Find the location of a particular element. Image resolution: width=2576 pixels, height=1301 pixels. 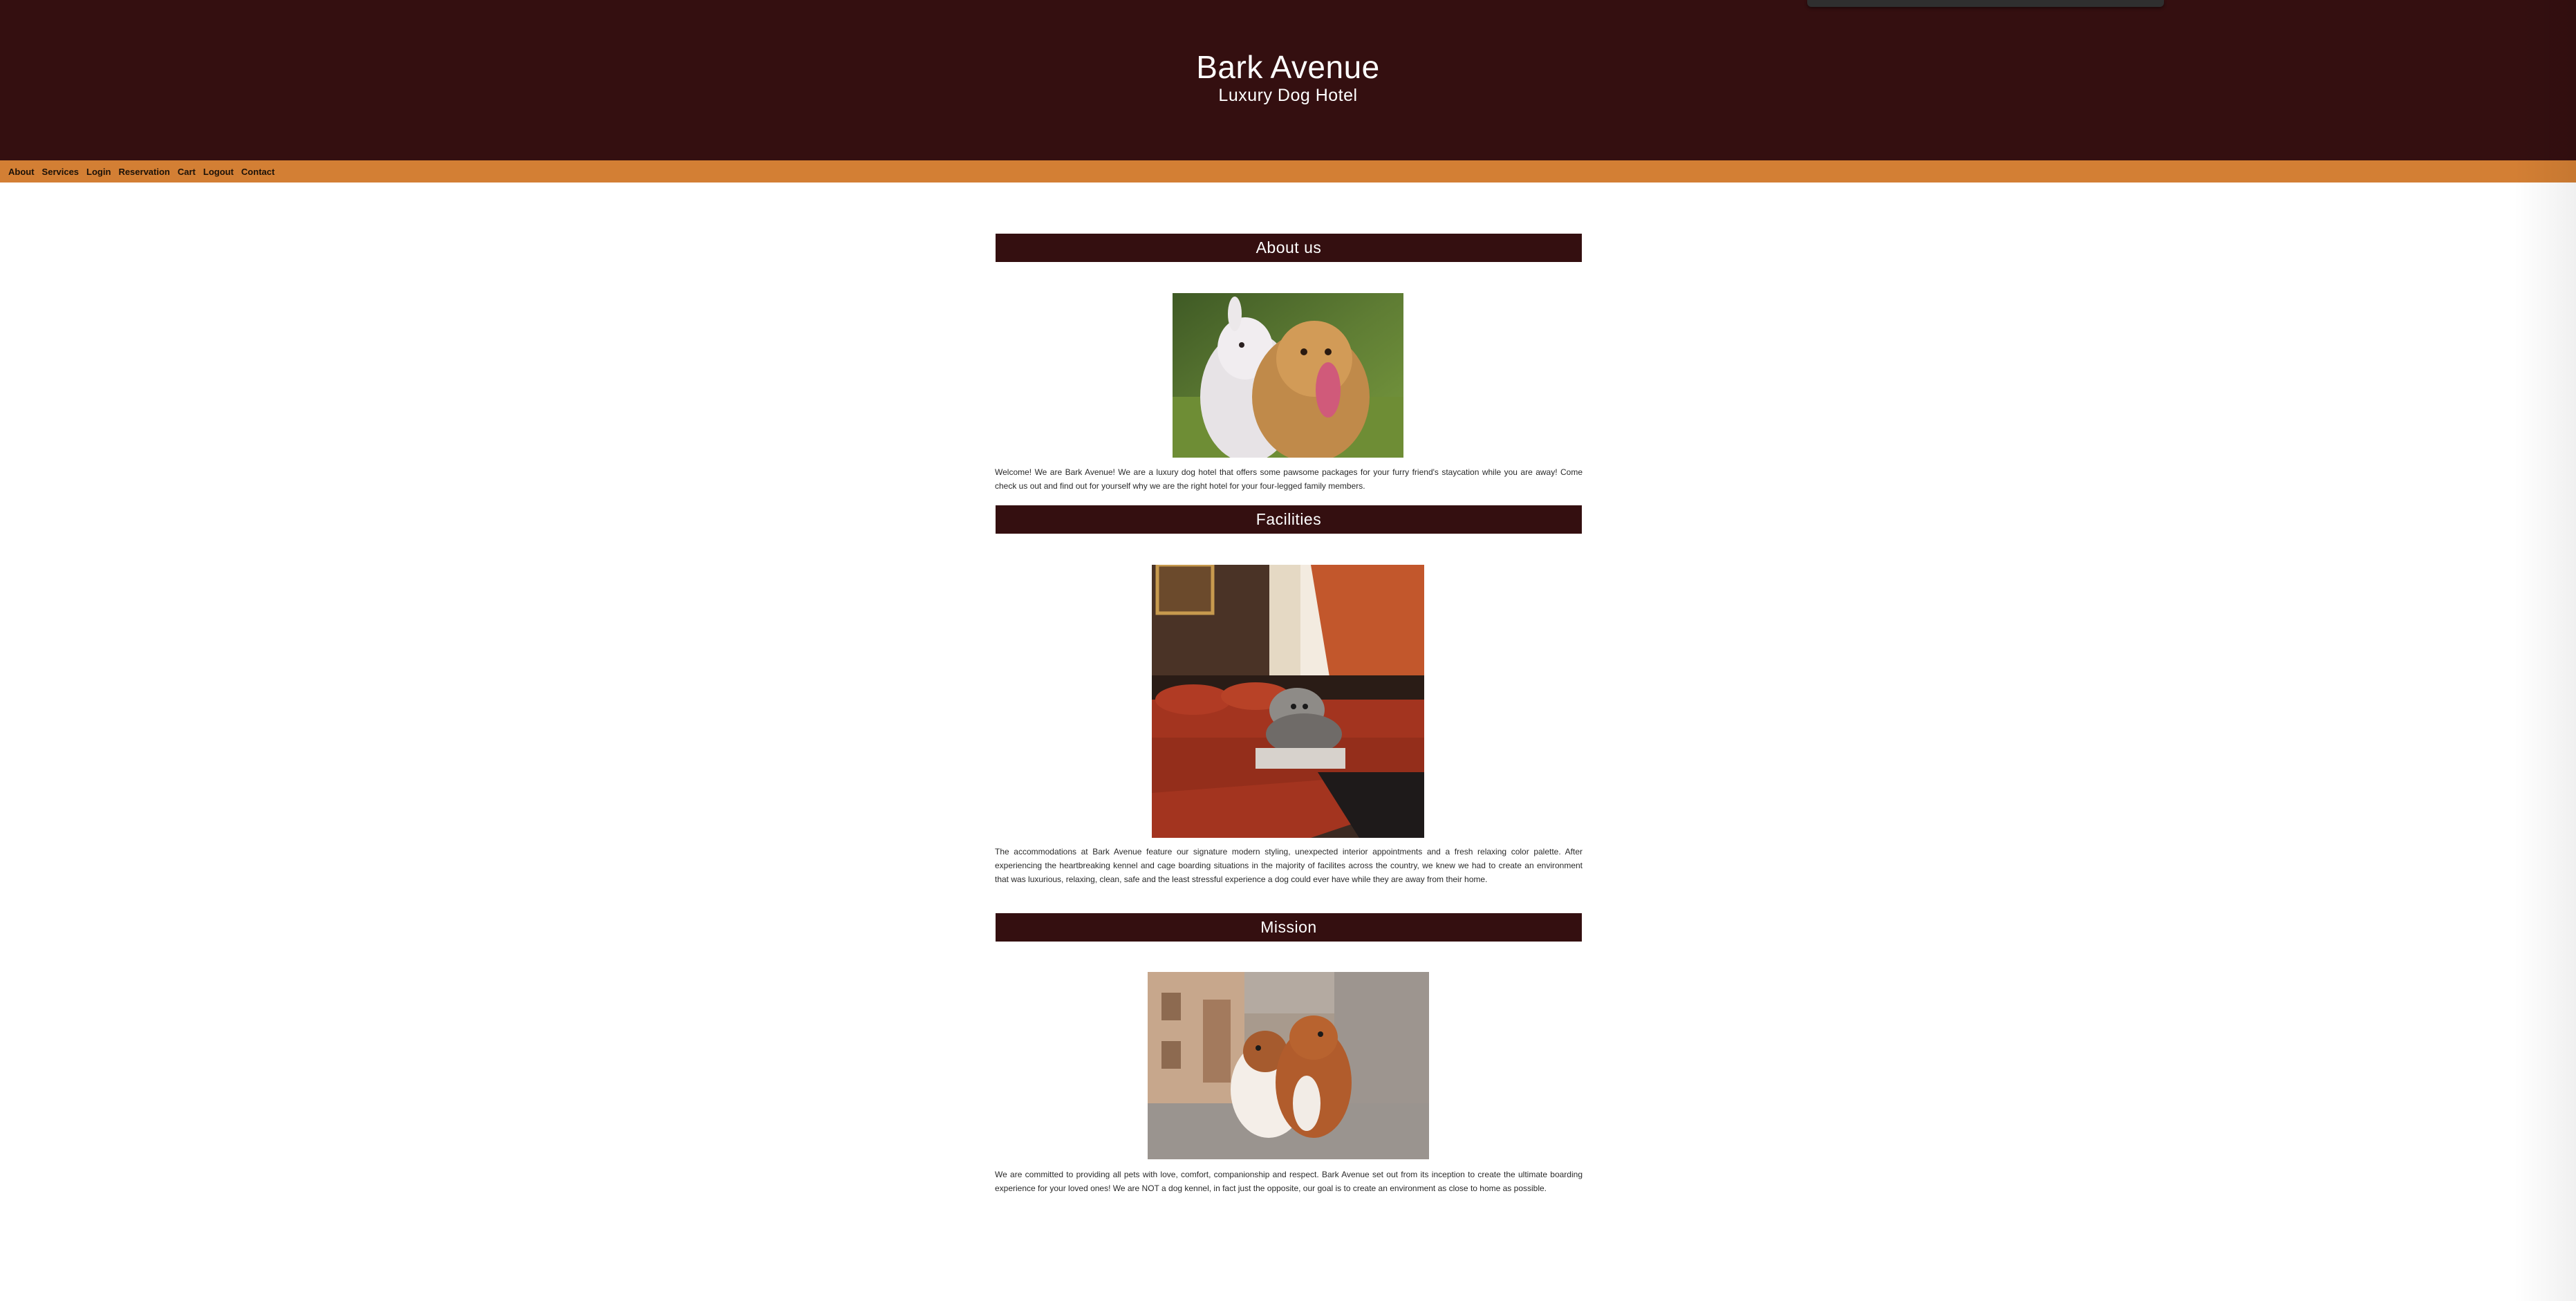

nav-link-logout: Logout is located at coordinates (218, 172).